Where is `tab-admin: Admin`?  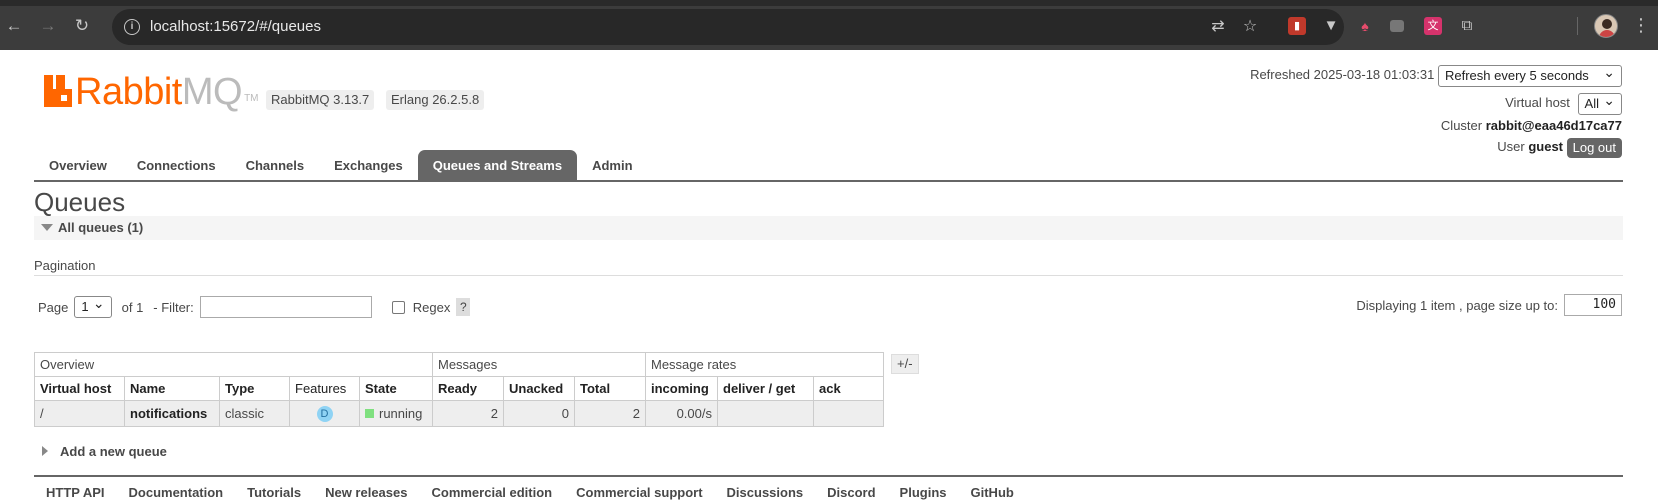
tab-admin: Admin is located at coordinates (612, 165).